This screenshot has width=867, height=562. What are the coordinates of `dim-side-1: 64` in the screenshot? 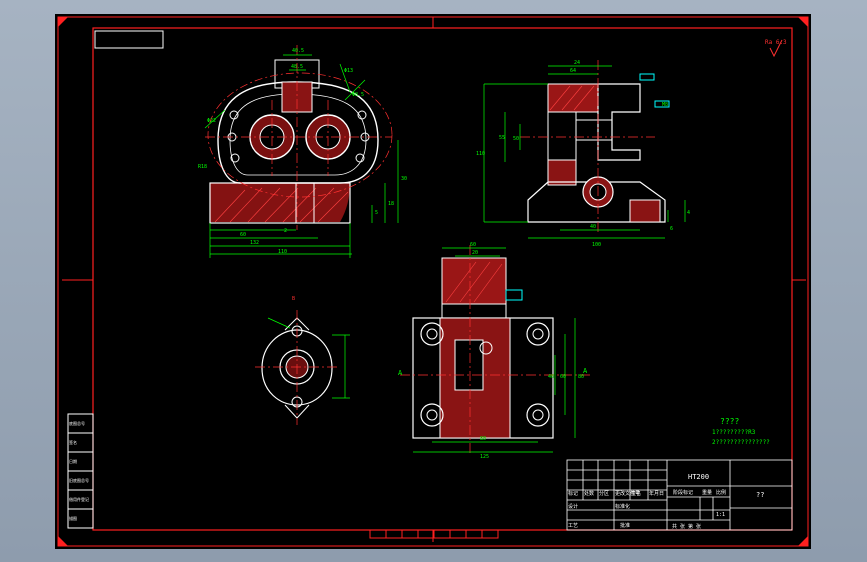 It's located at (573, 71).